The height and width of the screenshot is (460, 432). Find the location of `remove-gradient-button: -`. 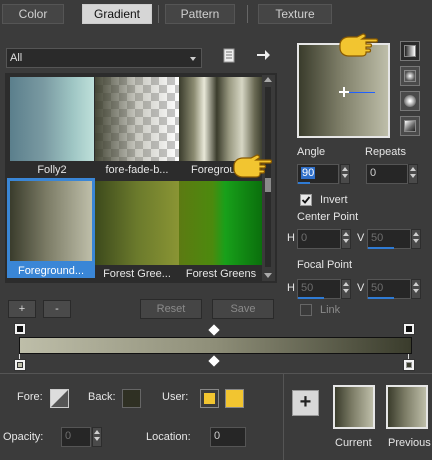

remove-gradient-button: - is located at coordinates (57, 309).